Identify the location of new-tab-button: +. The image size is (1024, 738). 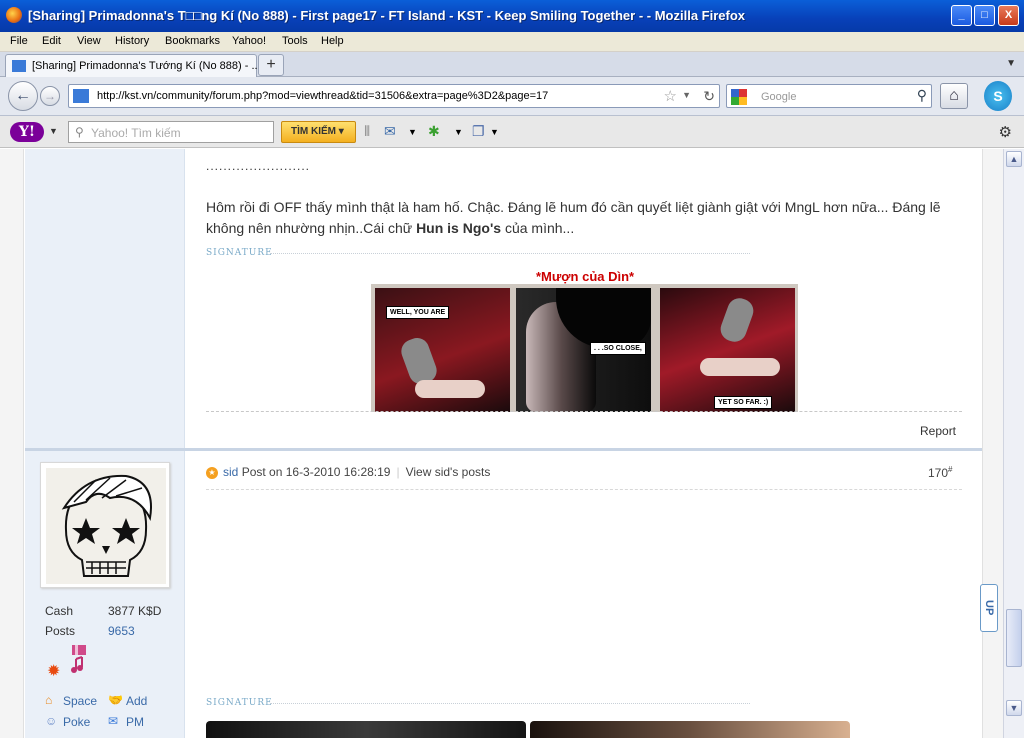
(271, 65).